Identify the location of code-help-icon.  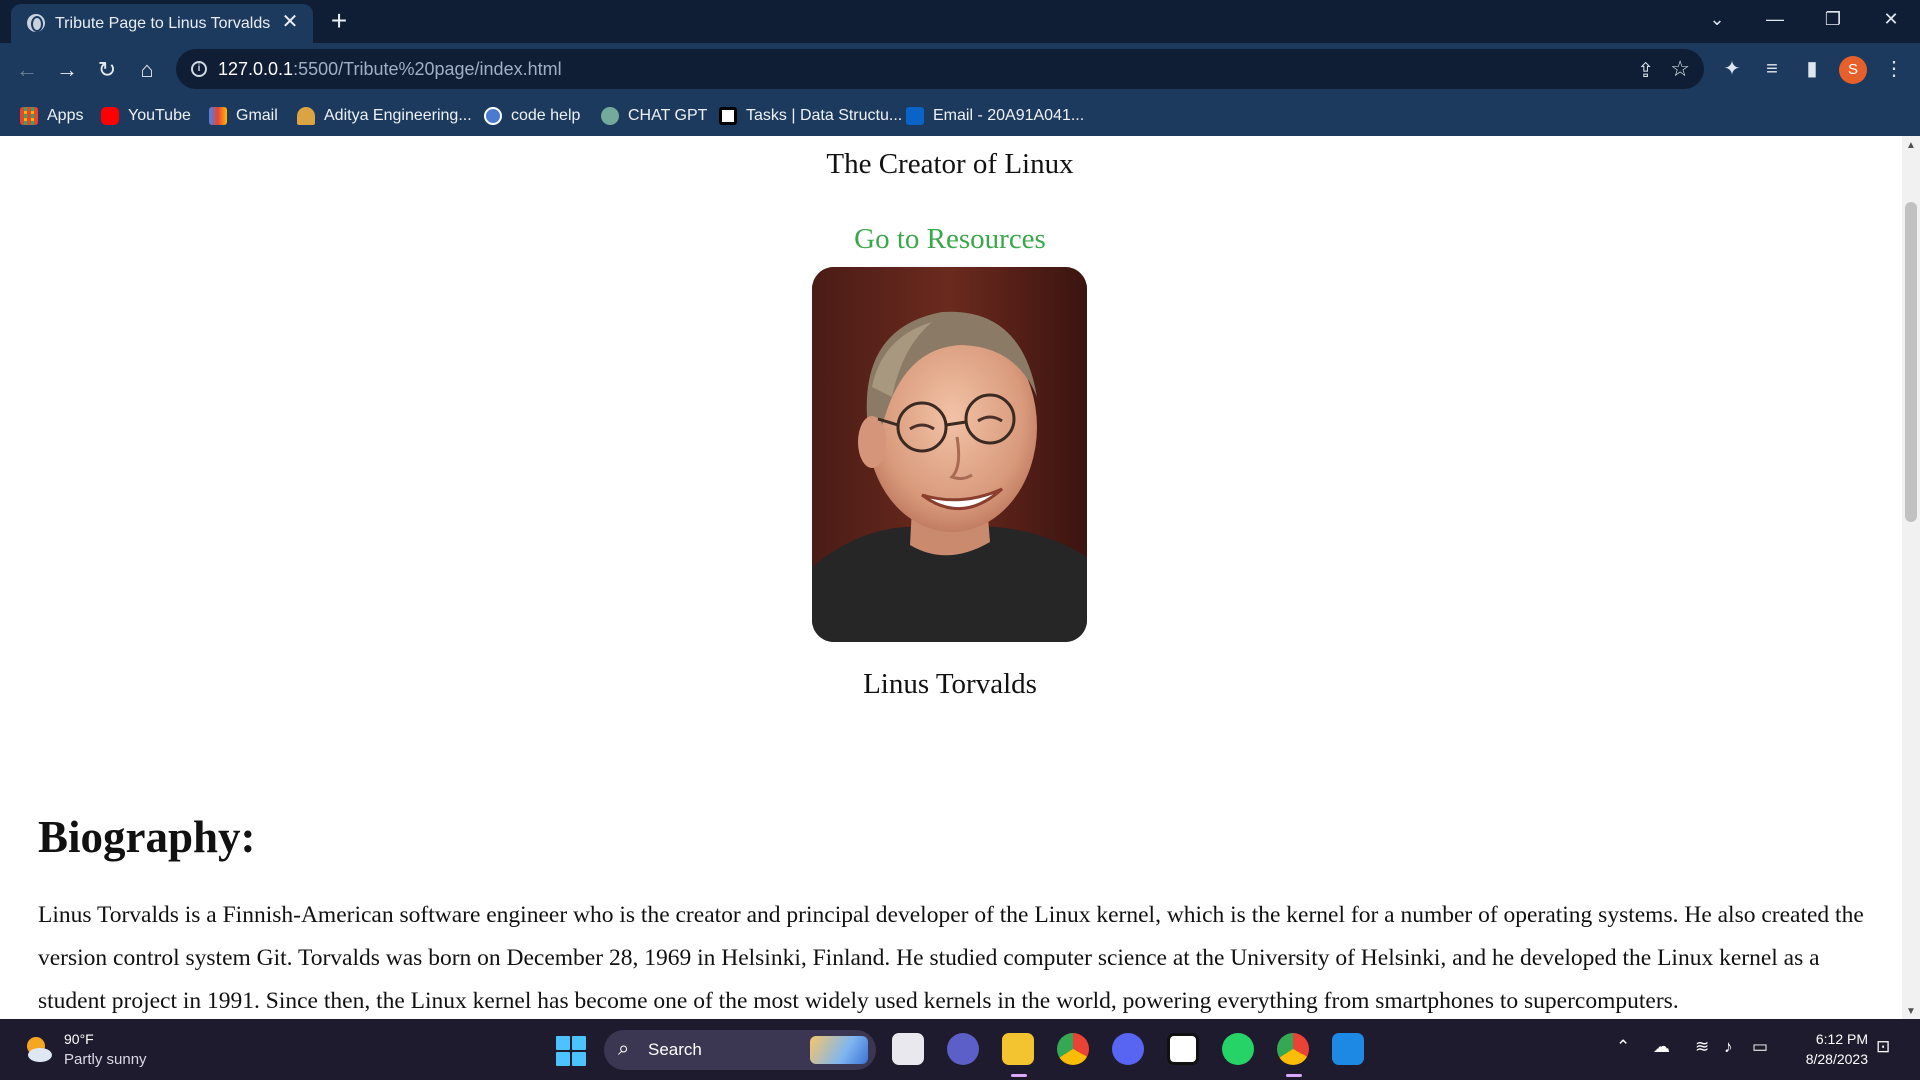
(493, 116).